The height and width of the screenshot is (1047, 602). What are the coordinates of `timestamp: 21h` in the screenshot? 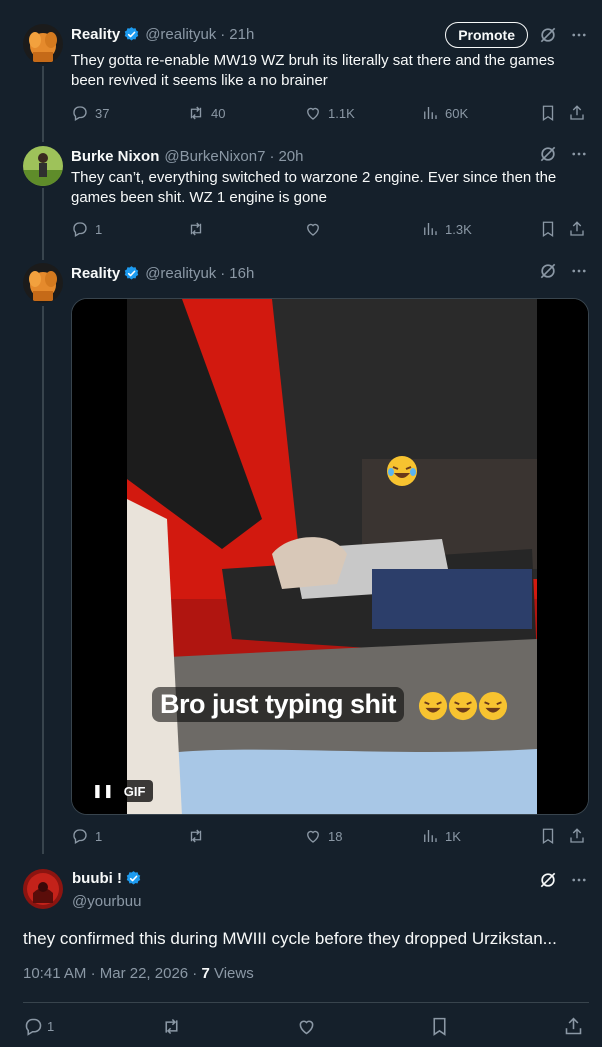 It's located at (241, 34).